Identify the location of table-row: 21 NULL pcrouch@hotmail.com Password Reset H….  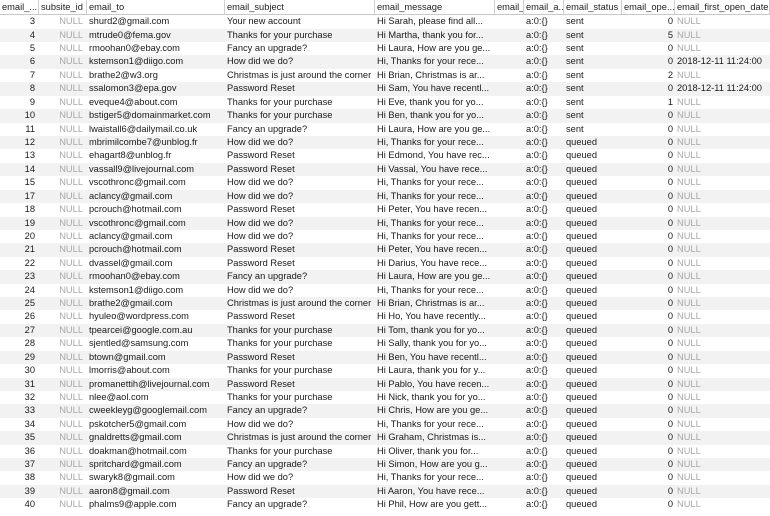
(385, 250).